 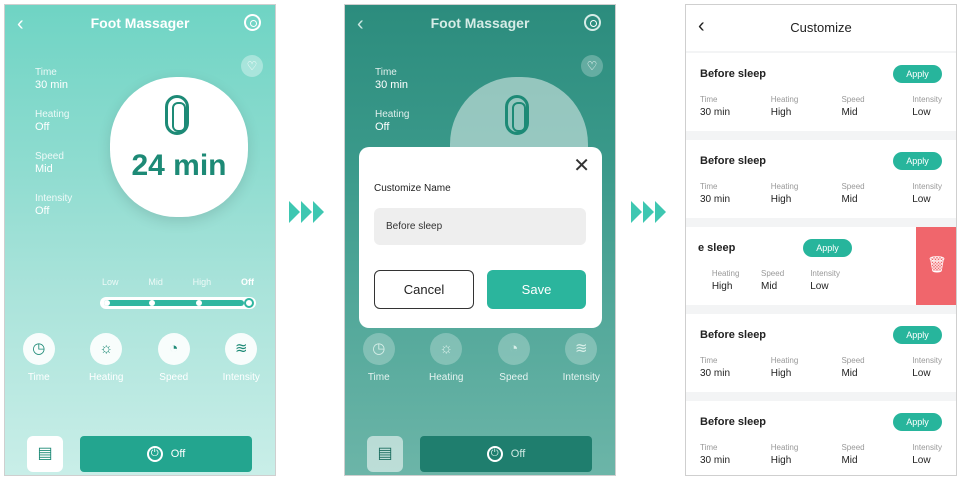 I want to click on trash-icon: 🗑, so click(x=937, y=265).